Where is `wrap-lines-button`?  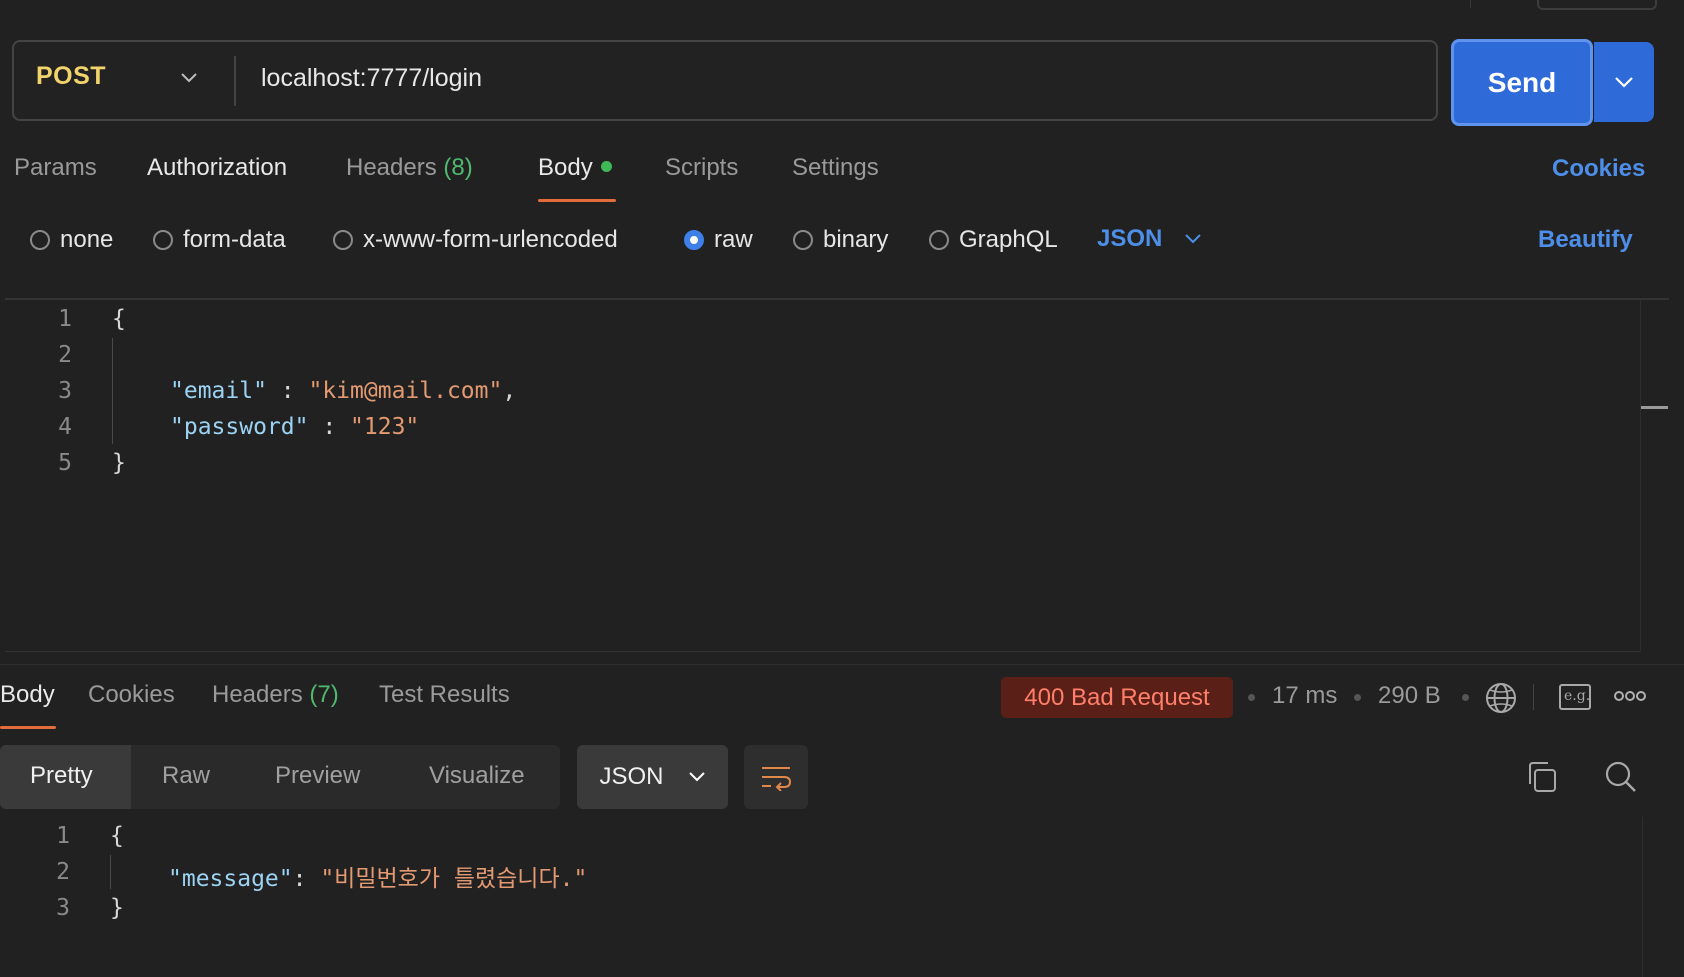 wrap-lines-button is located at coordinates (776, 777).